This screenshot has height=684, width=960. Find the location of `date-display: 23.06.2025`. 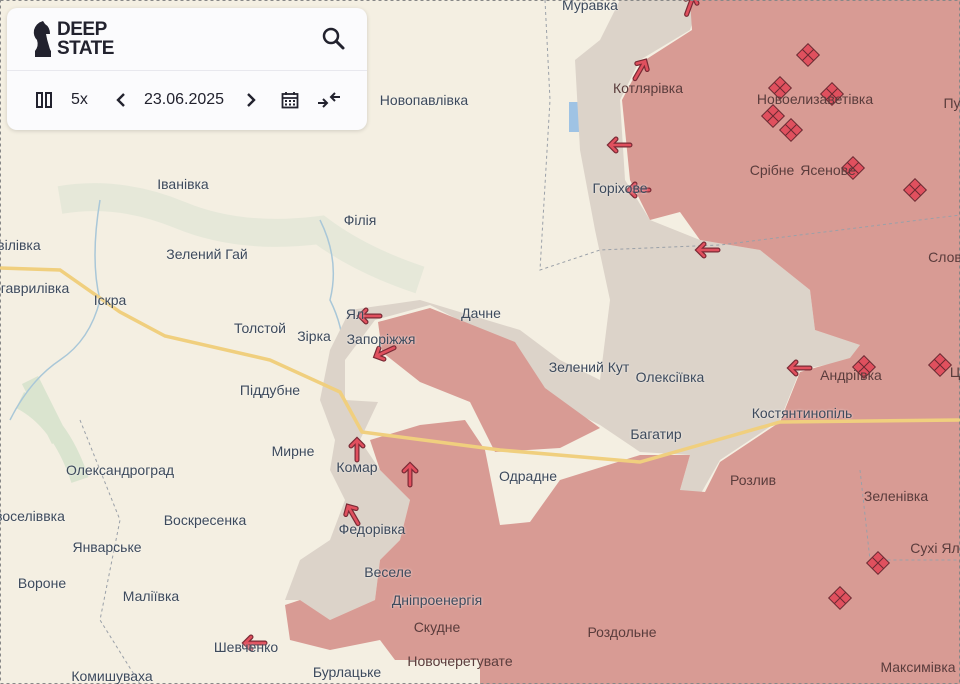

date-display: 23.06.2025 is located at coordinates (184, 100).